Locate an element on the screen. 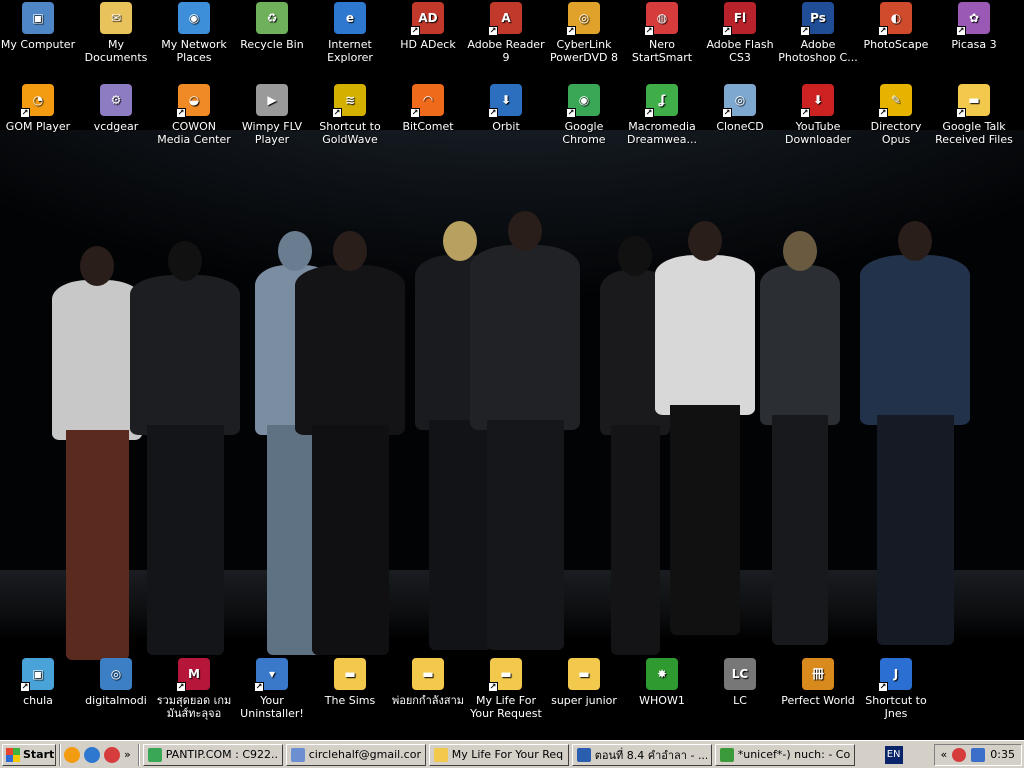 This screenshot has width=1024, height=768. desktop-icon-label: CyberLink PowerDVD 8 is located at coordinates (584, 51).